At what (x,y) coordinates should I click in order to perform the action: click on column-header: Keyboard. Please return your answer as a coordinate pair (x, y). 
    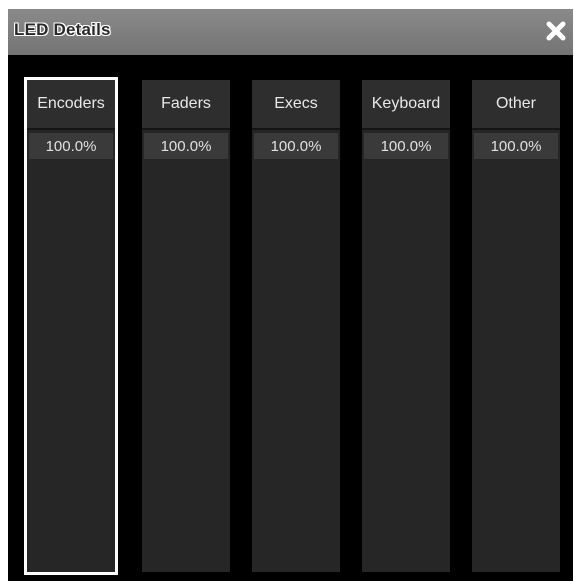
    Looking at the image, I should click on (406, 105).